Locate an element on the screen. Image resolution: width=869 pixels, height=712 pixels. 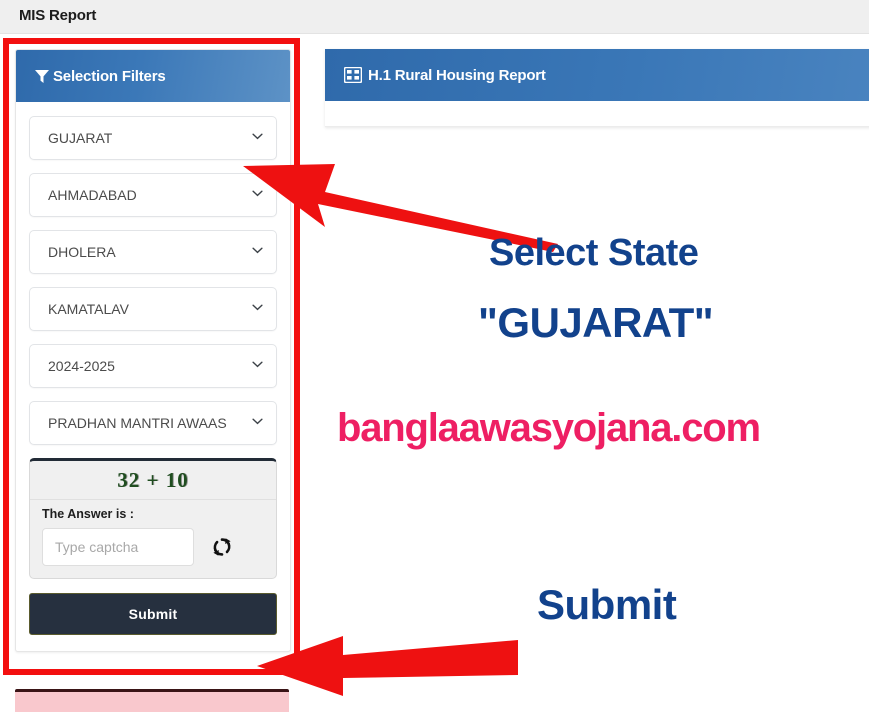
report-card-body is located at coordinates (597, 114).